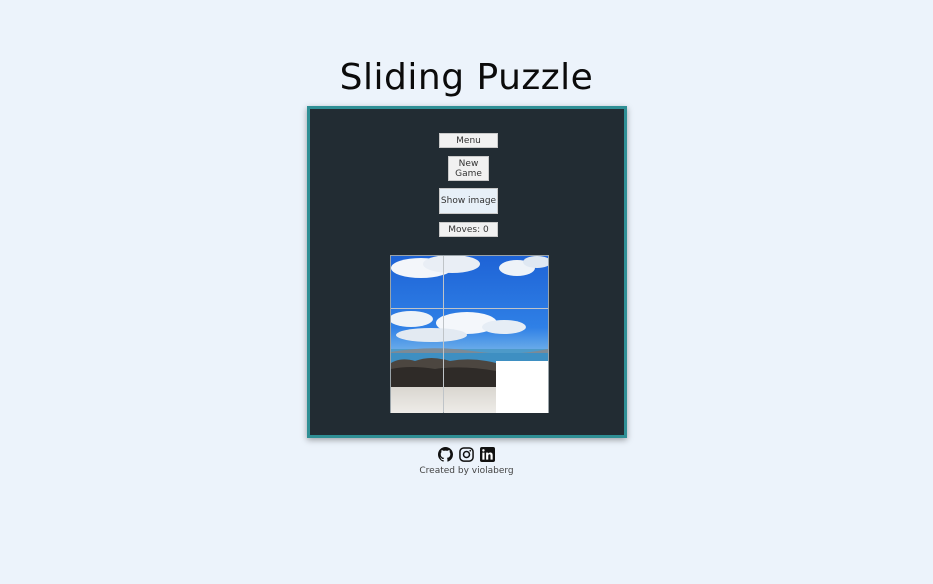 The height and width of the screenshot is (584, 933). What do you see at coordinates (468, 140) in the screenshot?
I see `menu-button: Menu` at bounding box center [468, 140].